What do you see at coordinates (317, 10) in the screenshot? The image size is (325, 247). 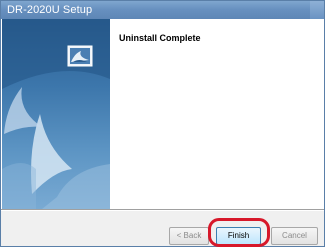 I see `titlebar-control-area` at bounding box center [317, 10].